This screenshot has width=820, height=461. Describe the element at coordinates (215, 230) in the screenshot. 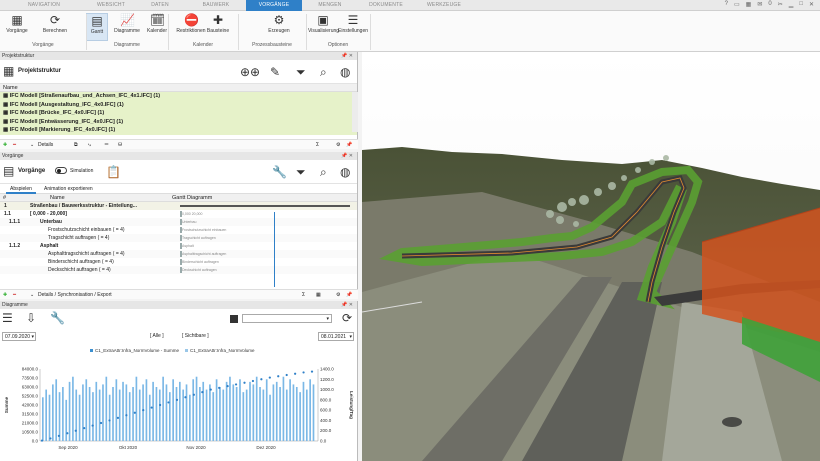

I see `gantt-bar: Frostschutzschicht einbauen` at that location.